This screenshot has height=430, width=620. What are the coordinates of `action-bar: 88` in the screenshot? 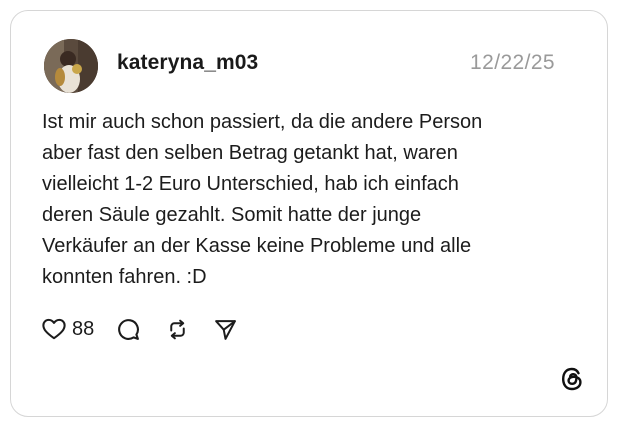 It's located at (139, 329).